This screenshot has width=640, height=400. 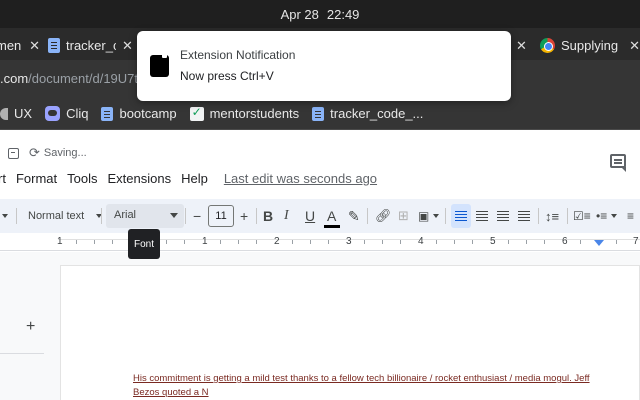 I want to click on extension-notification: Extension Notification Now press Ctrl+V, so click(x=324, y=66).